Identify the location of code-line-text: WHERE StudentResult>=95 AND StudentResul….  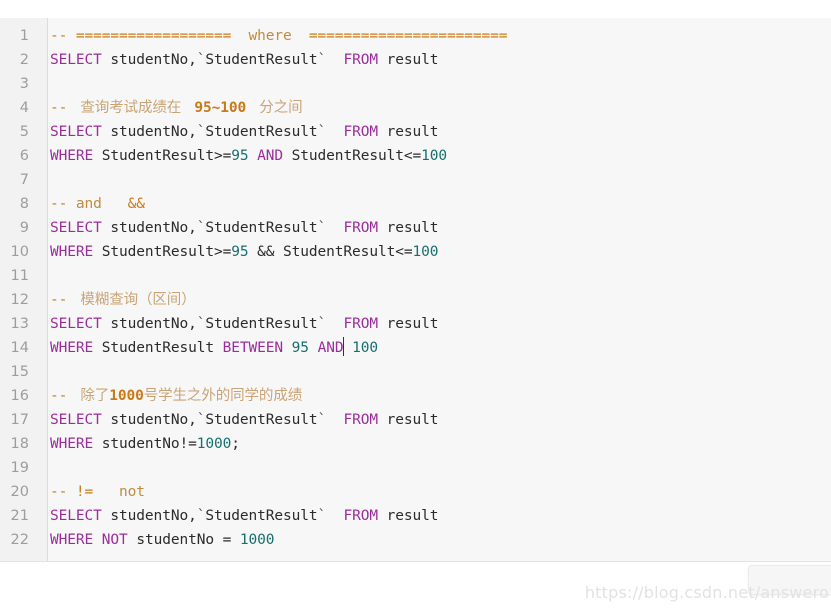
(434, 156).